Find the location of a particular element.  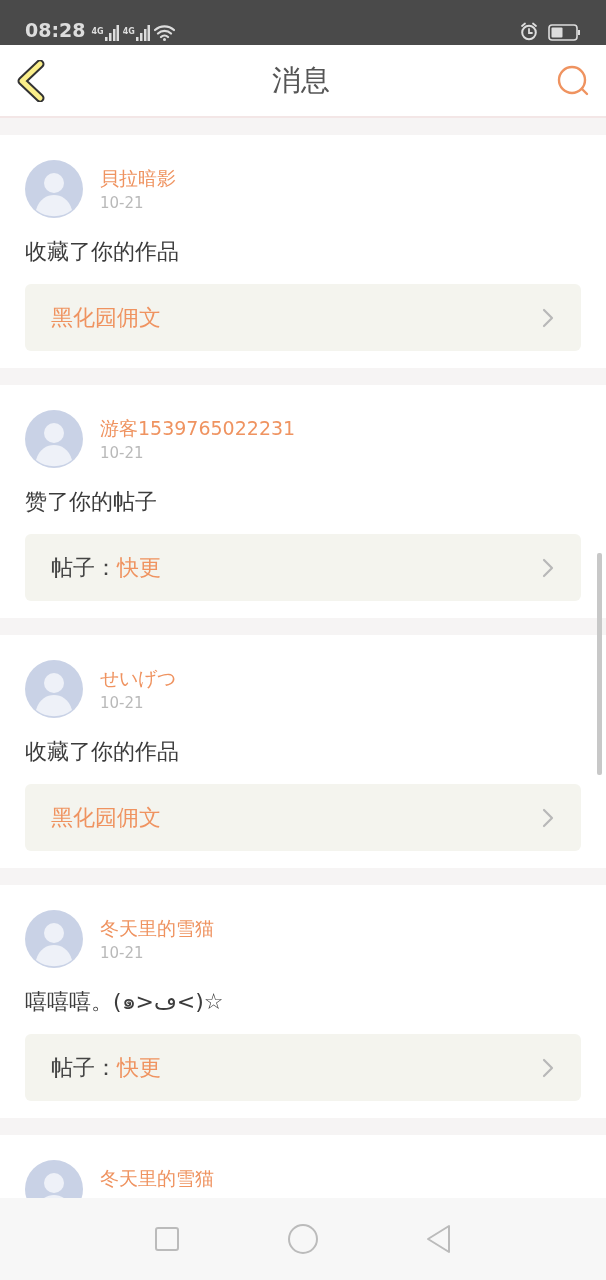

message-text: 赞了你的帖子 is located at coordinates (91, 502).